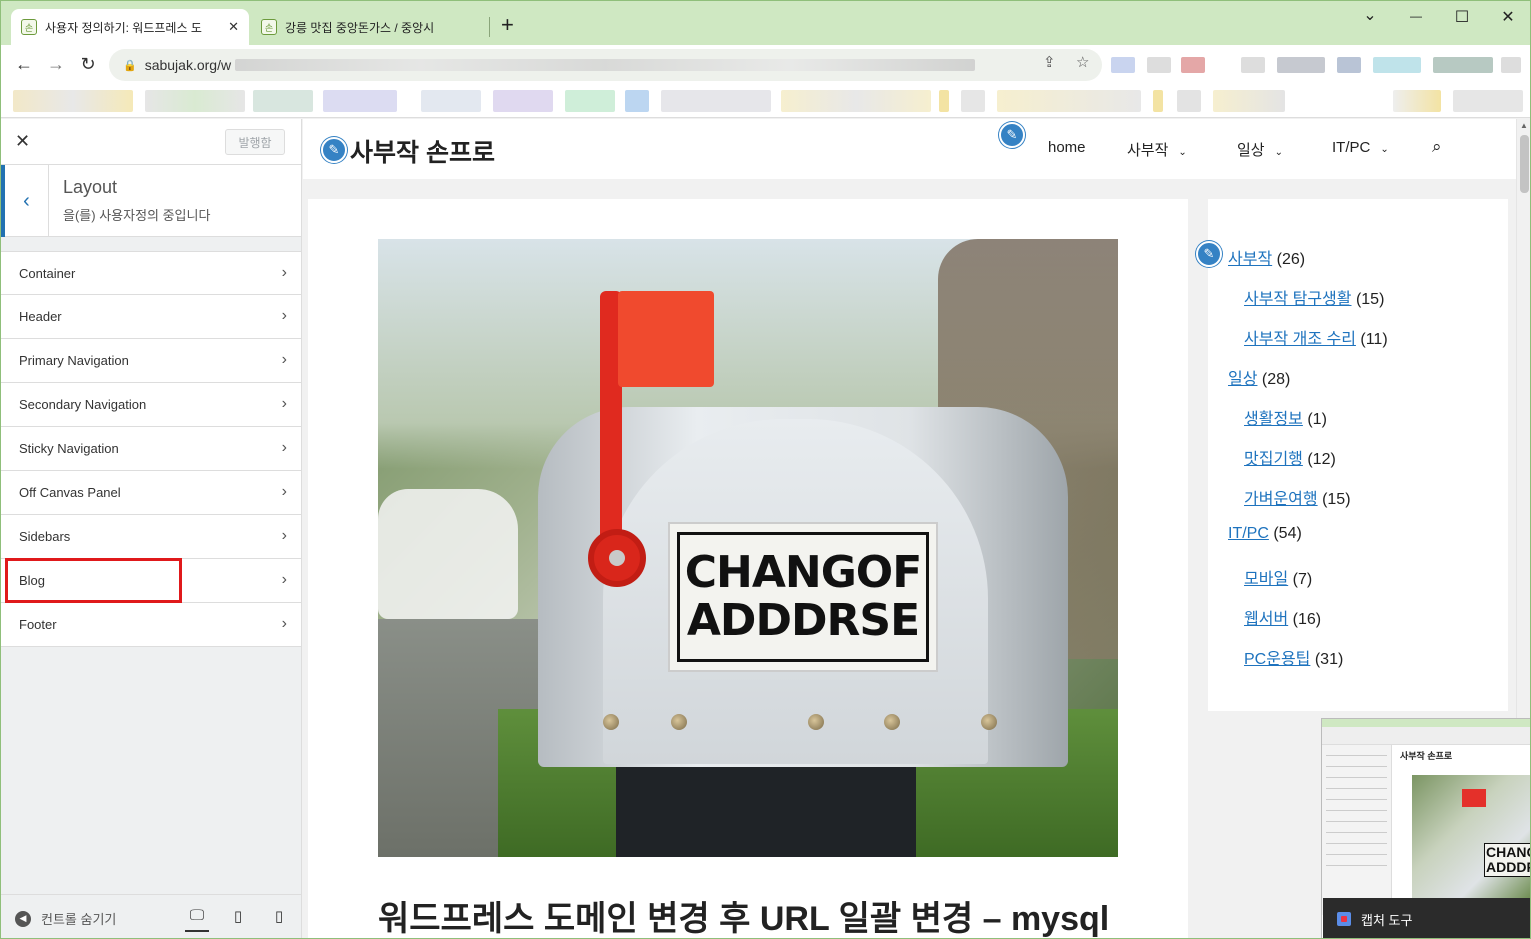  What do you see at coordinates (1260, 149) in the screenshot?
I see `nav-item-daily: 일상 ⌄` at bounding box center [1260, 149].